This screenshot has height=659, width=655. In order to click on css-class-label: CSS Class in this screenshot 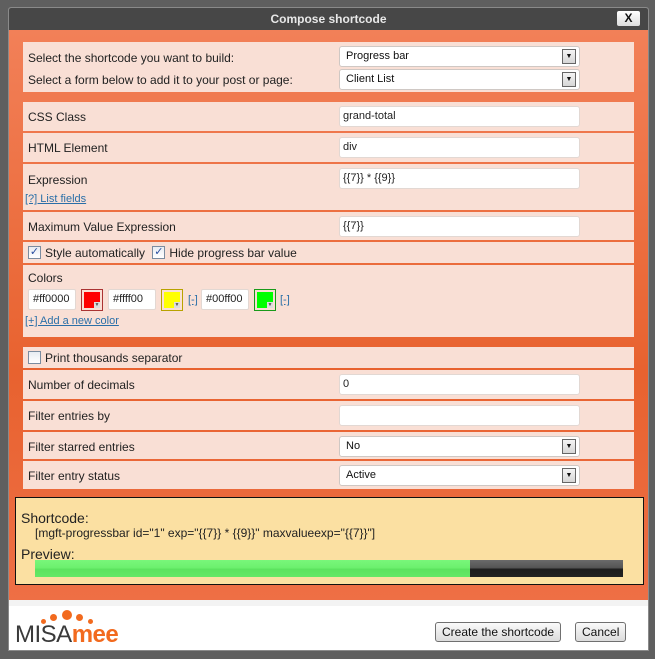, I will do `click(57, 117)`.